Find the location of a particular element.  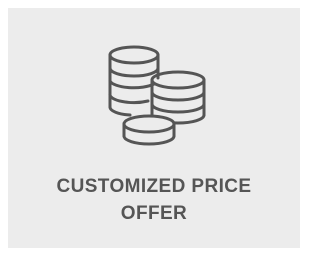

card-title-line-1: CUSTOMIZED PRICE is located at coordinates (154, 186).